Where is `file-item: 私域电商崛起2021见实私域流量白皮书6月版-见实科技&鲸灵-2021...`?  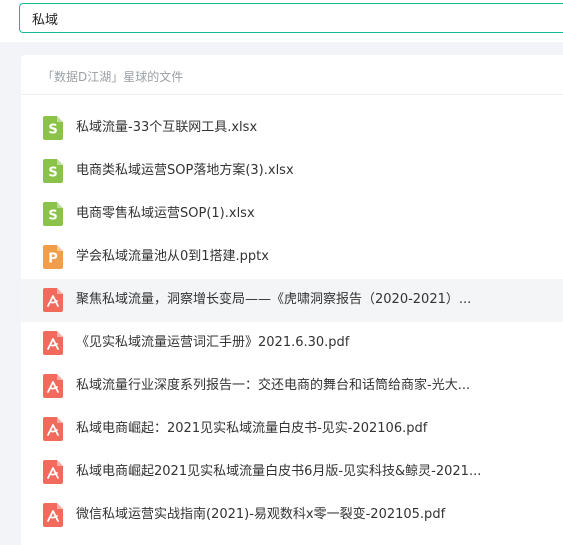 file-item: 私域电商崛起2021见实私域流量白皮书6月版-见实科技&鲸灵-2021... is located at coordinates (292, 472).